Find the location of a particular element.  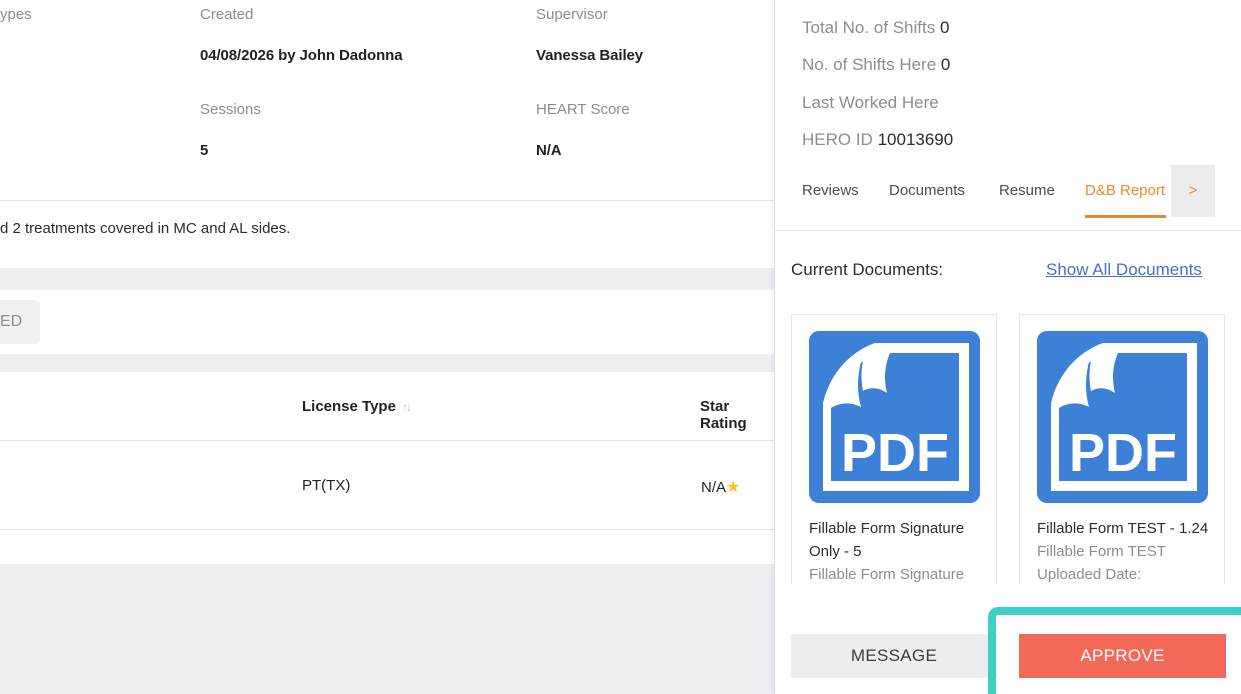

divider is located at coordinates (387, 200).